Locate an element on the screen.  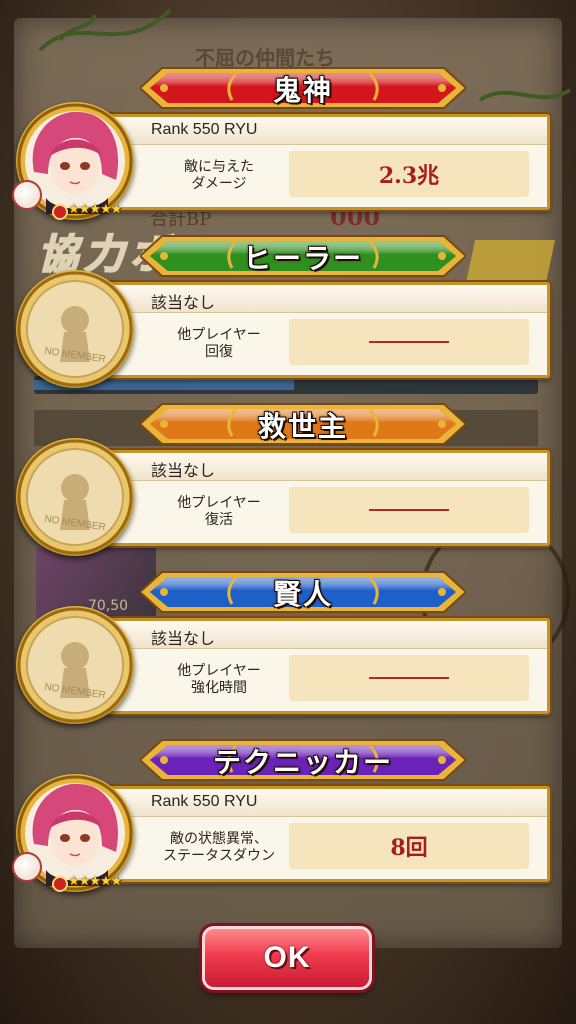
result-panel-healer: 該当なし 他プレイヤー 回復 is located at coordinates (327, 330).